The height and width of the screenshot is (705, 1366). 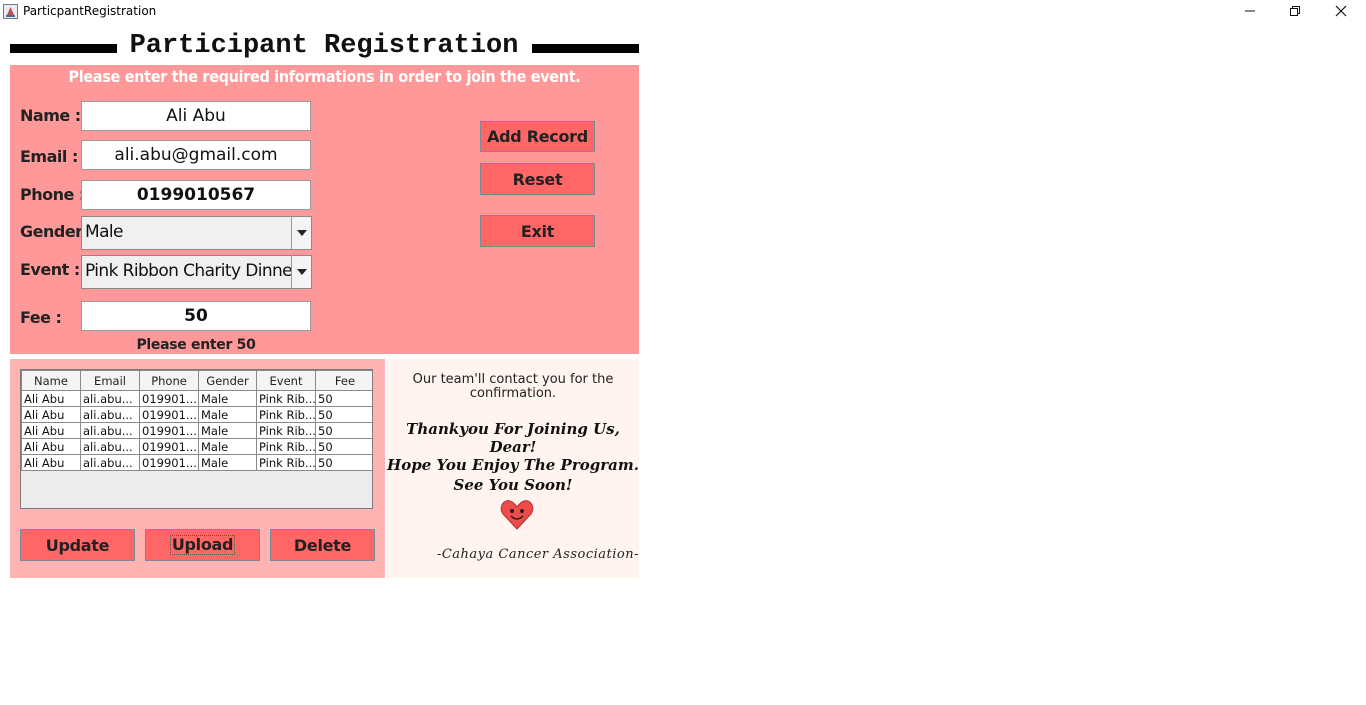 I want to click on close-button, so click(x=1341, y=11).